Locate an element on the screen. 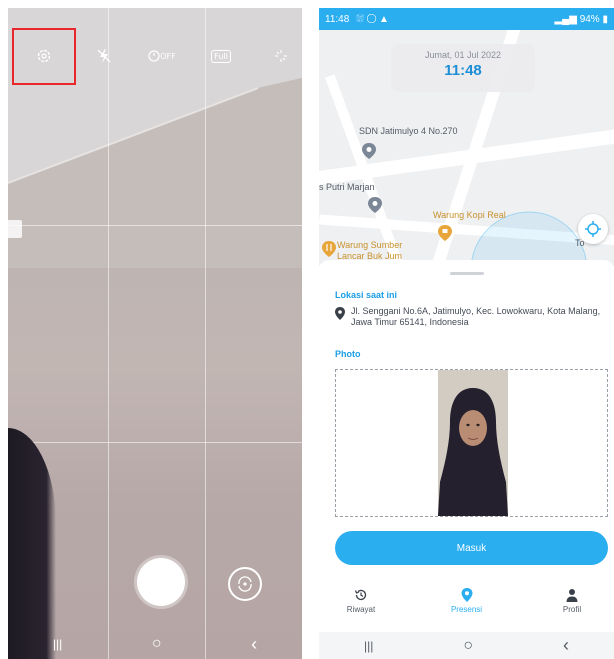 This screenshot has height=659, width=614. nav-label-riwayat: Riwayat is located at coordinates (361, 609).